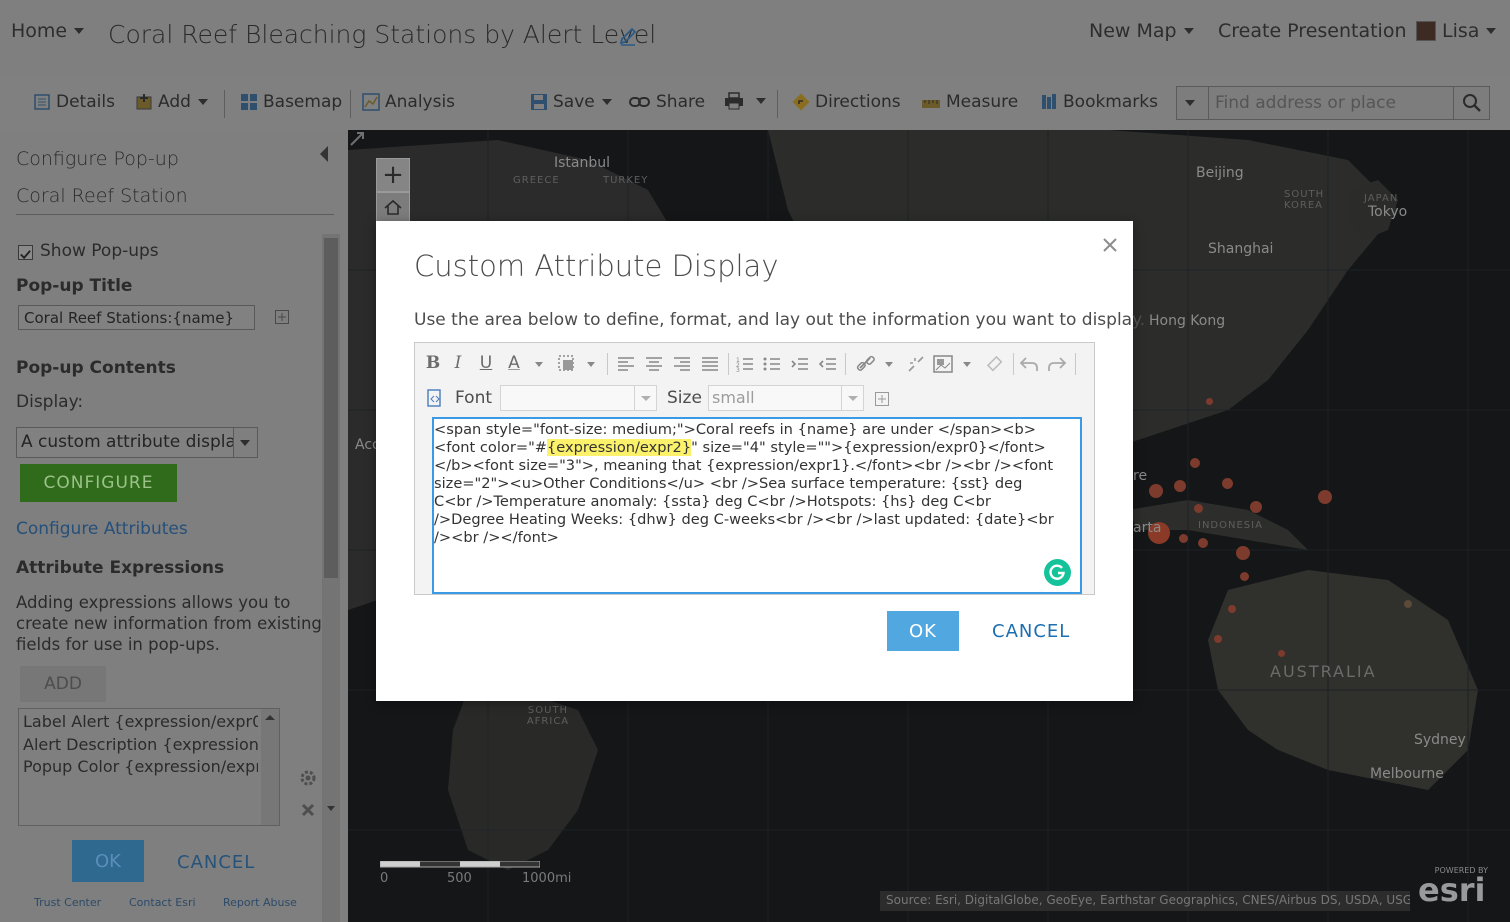  I want to click on scrollbar-thumb, so click(331, 408).